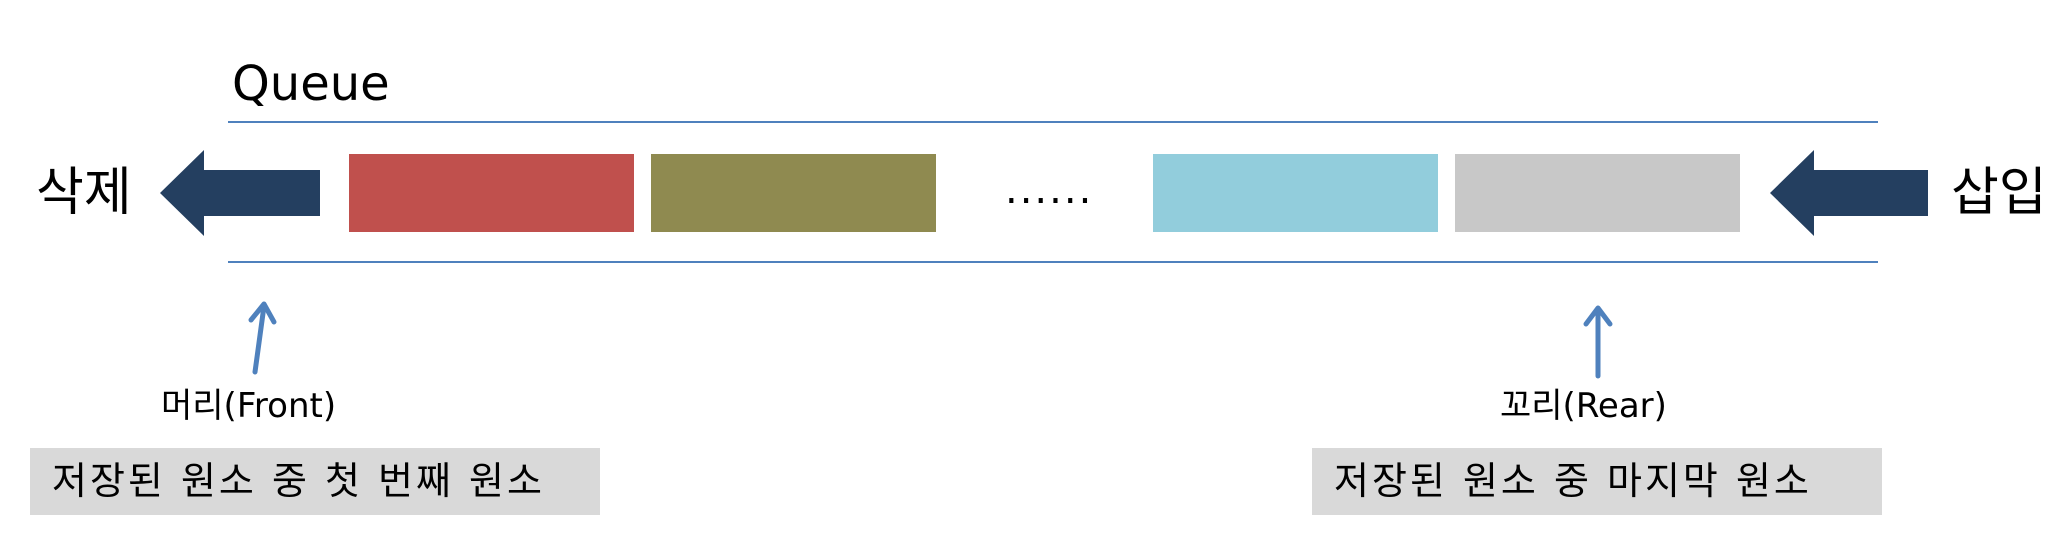 The height and width of the screenshot is (551, 2057). I want to click on front-pointer-arrow-icon, so click(262, 338).